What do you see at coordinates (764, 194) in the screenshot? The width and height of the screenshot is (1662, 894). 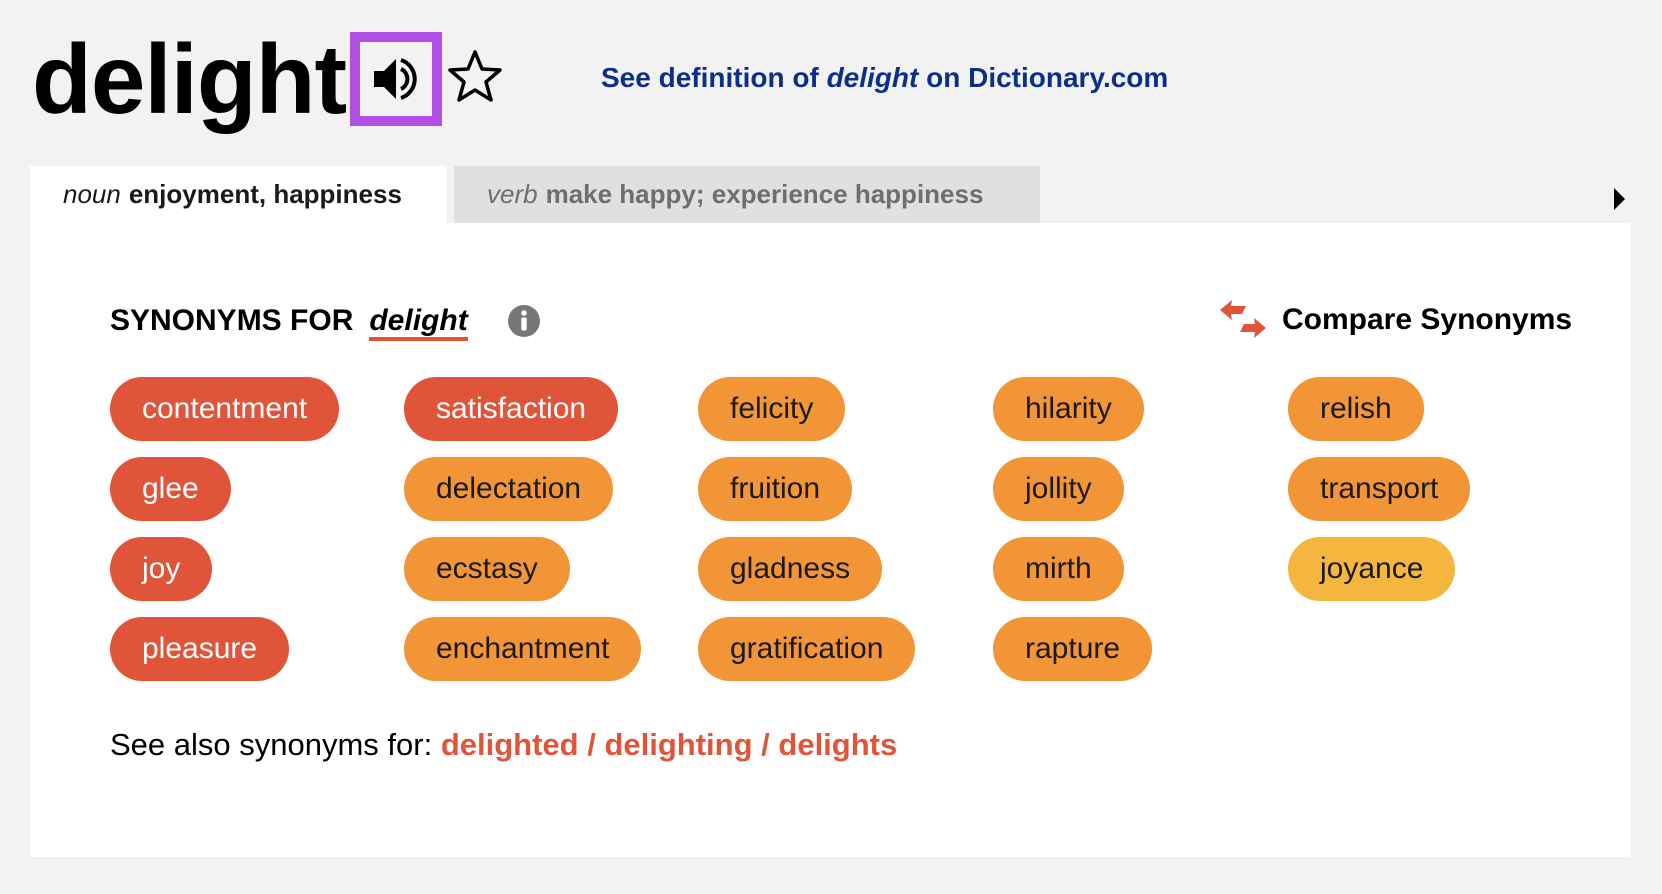 I see `tab-label: make happy; experience happiness` at bounding box center [764, 194].